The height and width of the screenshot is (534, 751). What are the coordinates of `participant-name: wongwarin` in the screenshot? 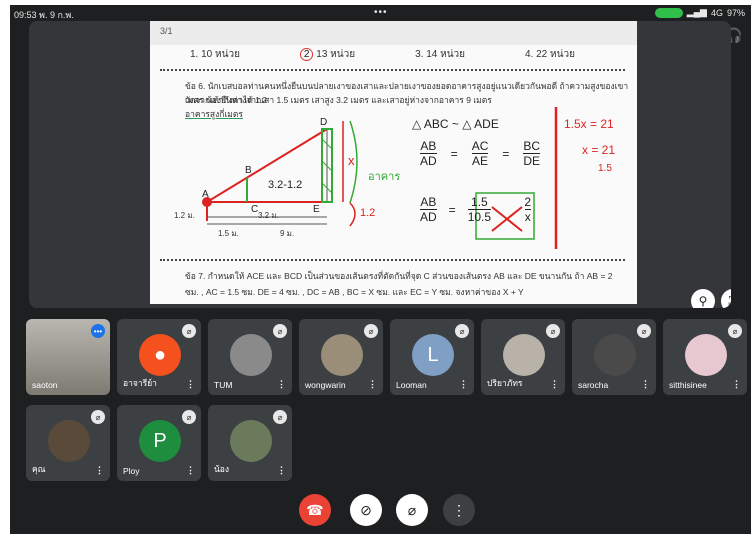 It's located at (325, 385).